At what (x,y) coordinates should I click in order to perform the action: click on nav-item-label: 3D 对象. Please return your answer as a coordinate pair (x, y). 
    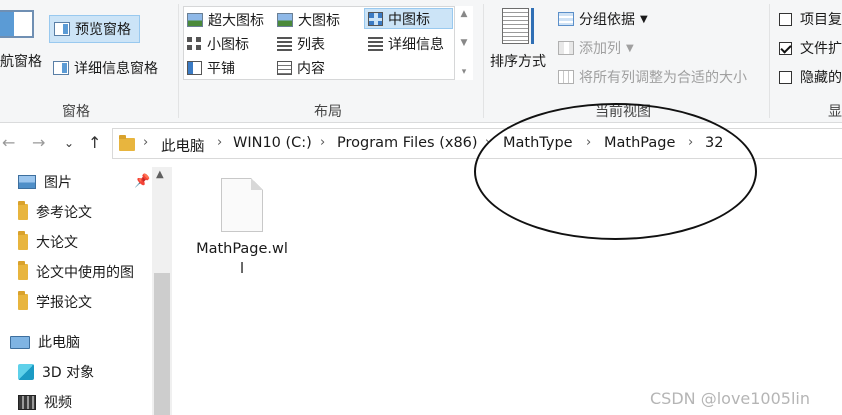
    Looking at the image, I should click on (68, 373).